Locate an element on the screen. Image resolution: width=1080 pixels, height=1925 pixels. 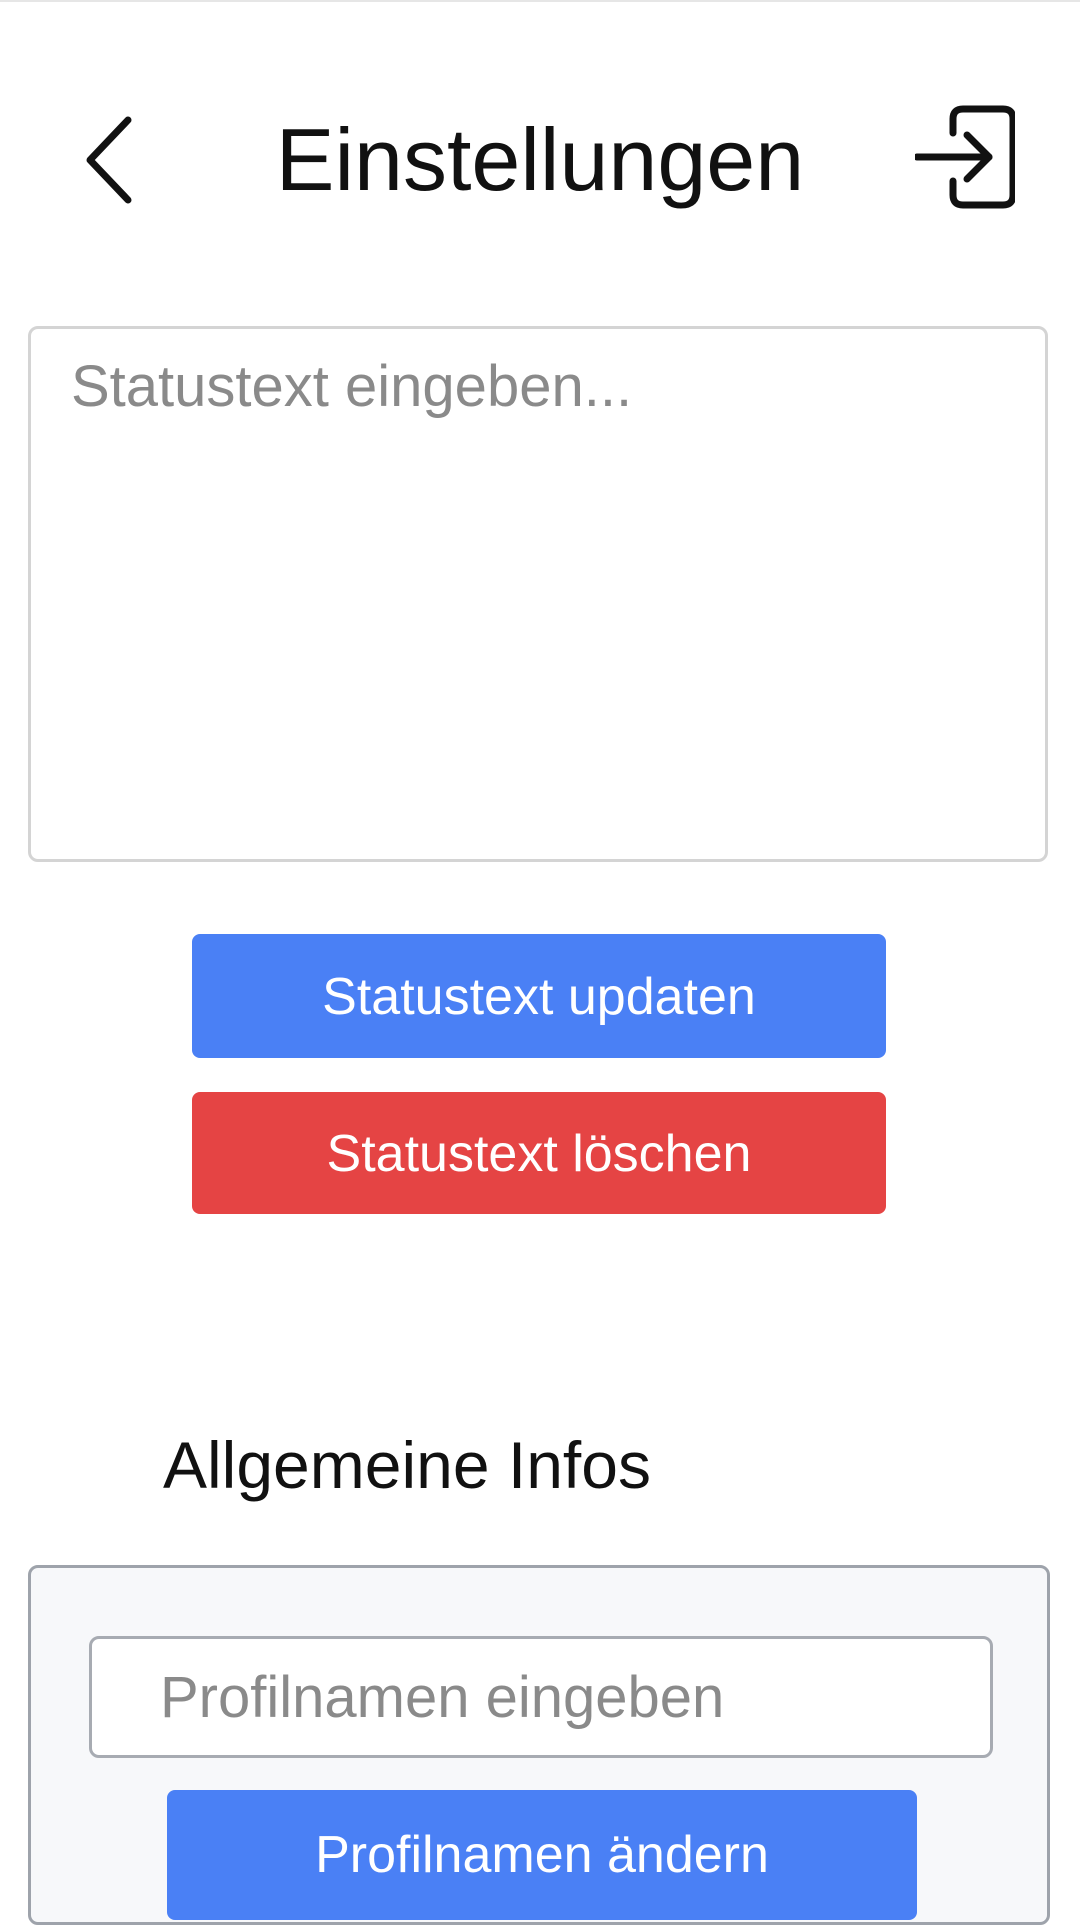
section-title-general-info: Allgemeine Infos is located at coordinates (407, 1465).